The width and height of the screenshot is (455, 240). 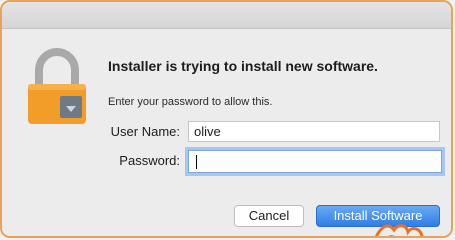 I want to click on hand-pointer-icon, so click(x=399, y=230).